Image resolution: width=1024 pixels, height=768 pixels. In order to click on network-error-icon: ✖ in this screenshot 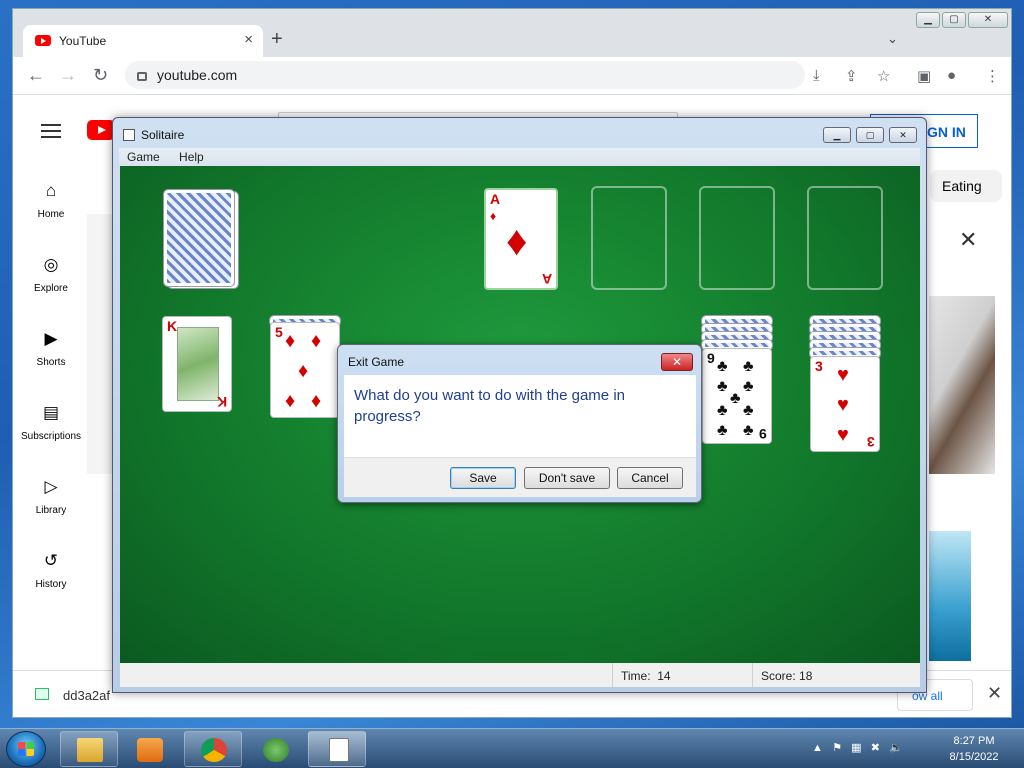, I will do `click(875, 748)`.